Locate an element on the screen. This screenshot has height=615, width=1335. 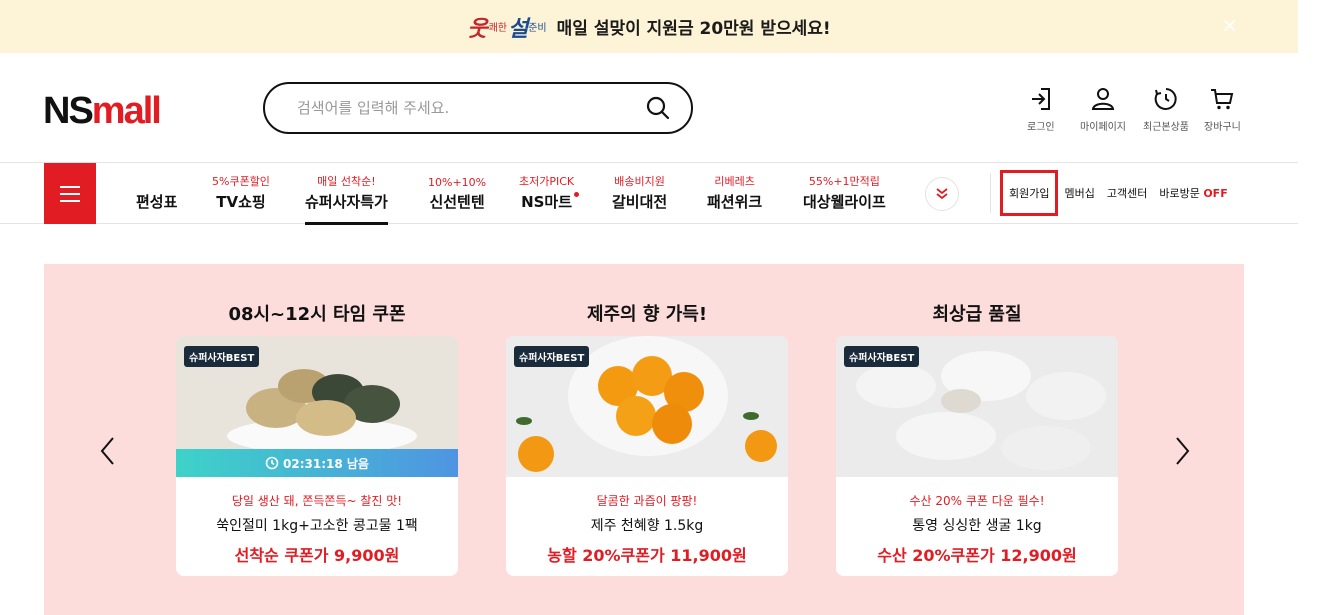
search-bar is located at coordinates (478, 108).